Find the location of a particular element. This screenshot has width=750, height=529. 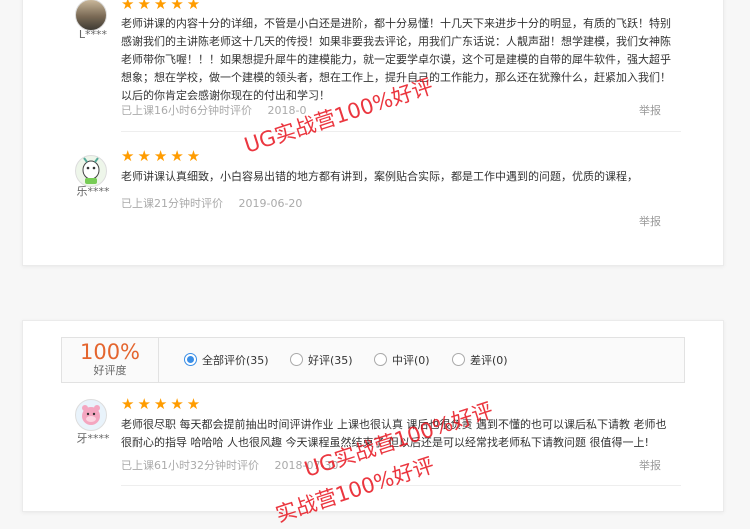

review-meta: 已上课21分钟时评价 2019-06-20 is located at coordinates (217, 203).